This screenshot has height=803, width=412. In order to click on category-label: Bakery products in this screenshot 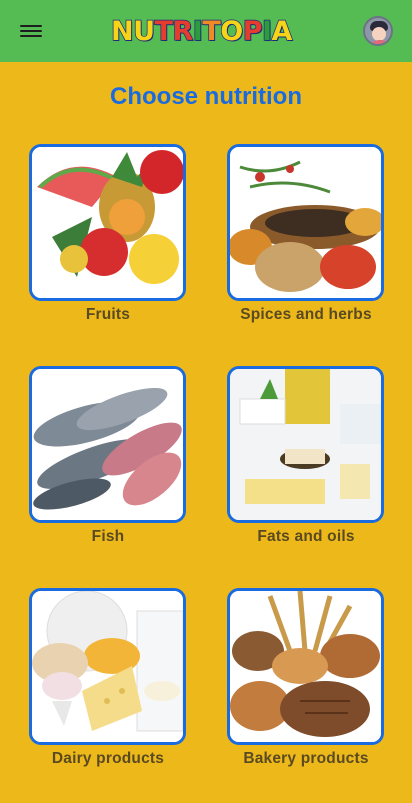, I will do `click(306, 758)`.